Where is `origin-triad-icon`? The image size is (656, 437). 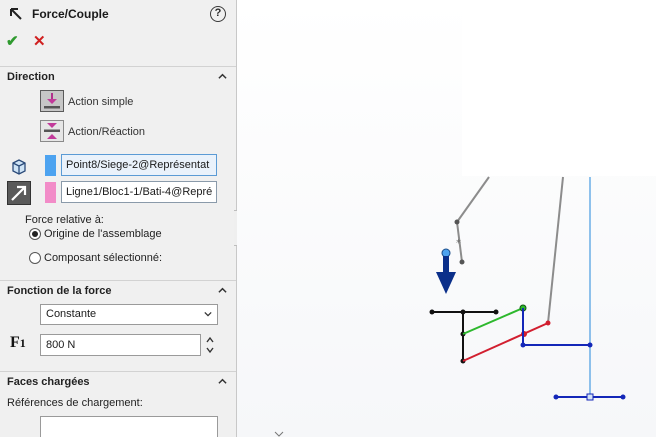
origin-triad-icon is located at coordinates (279, 434).